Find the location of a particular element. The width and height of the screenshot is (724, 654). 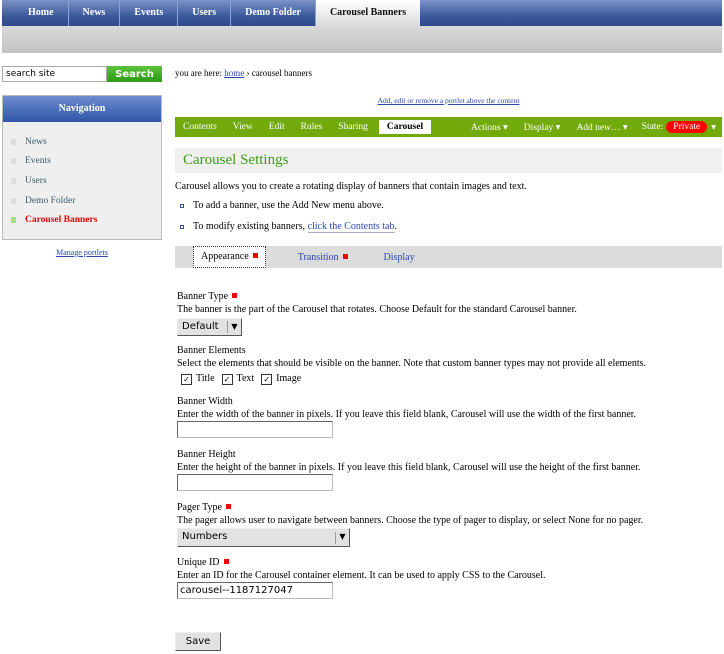

add-new-menu: Add new… ▾ is located at coordinates (601, 127).